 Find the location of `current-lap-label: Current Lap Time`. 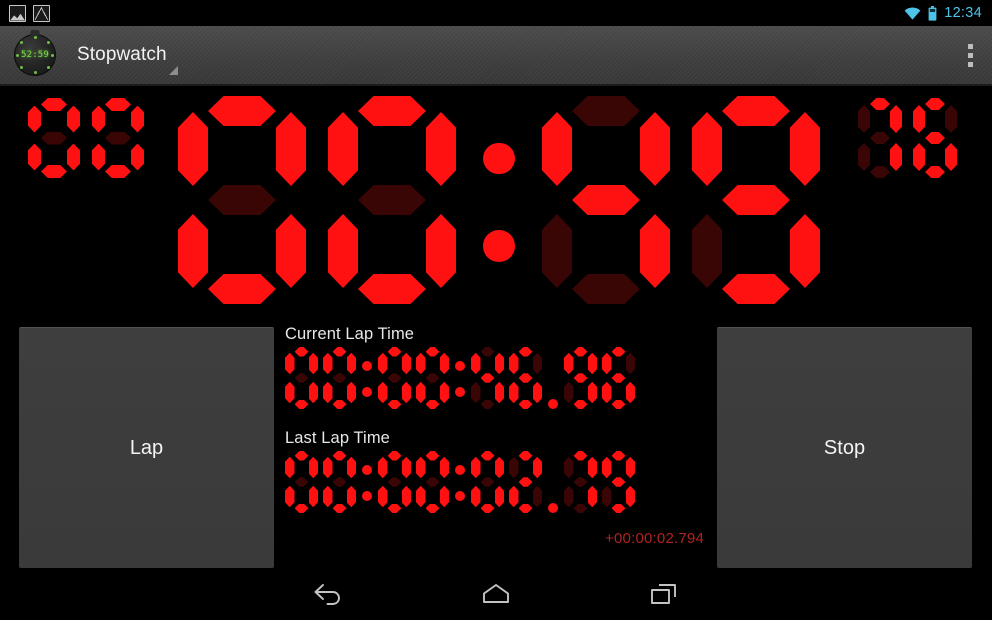

current-lap-label: Current Lap Time is located at coordinates (350, 334).